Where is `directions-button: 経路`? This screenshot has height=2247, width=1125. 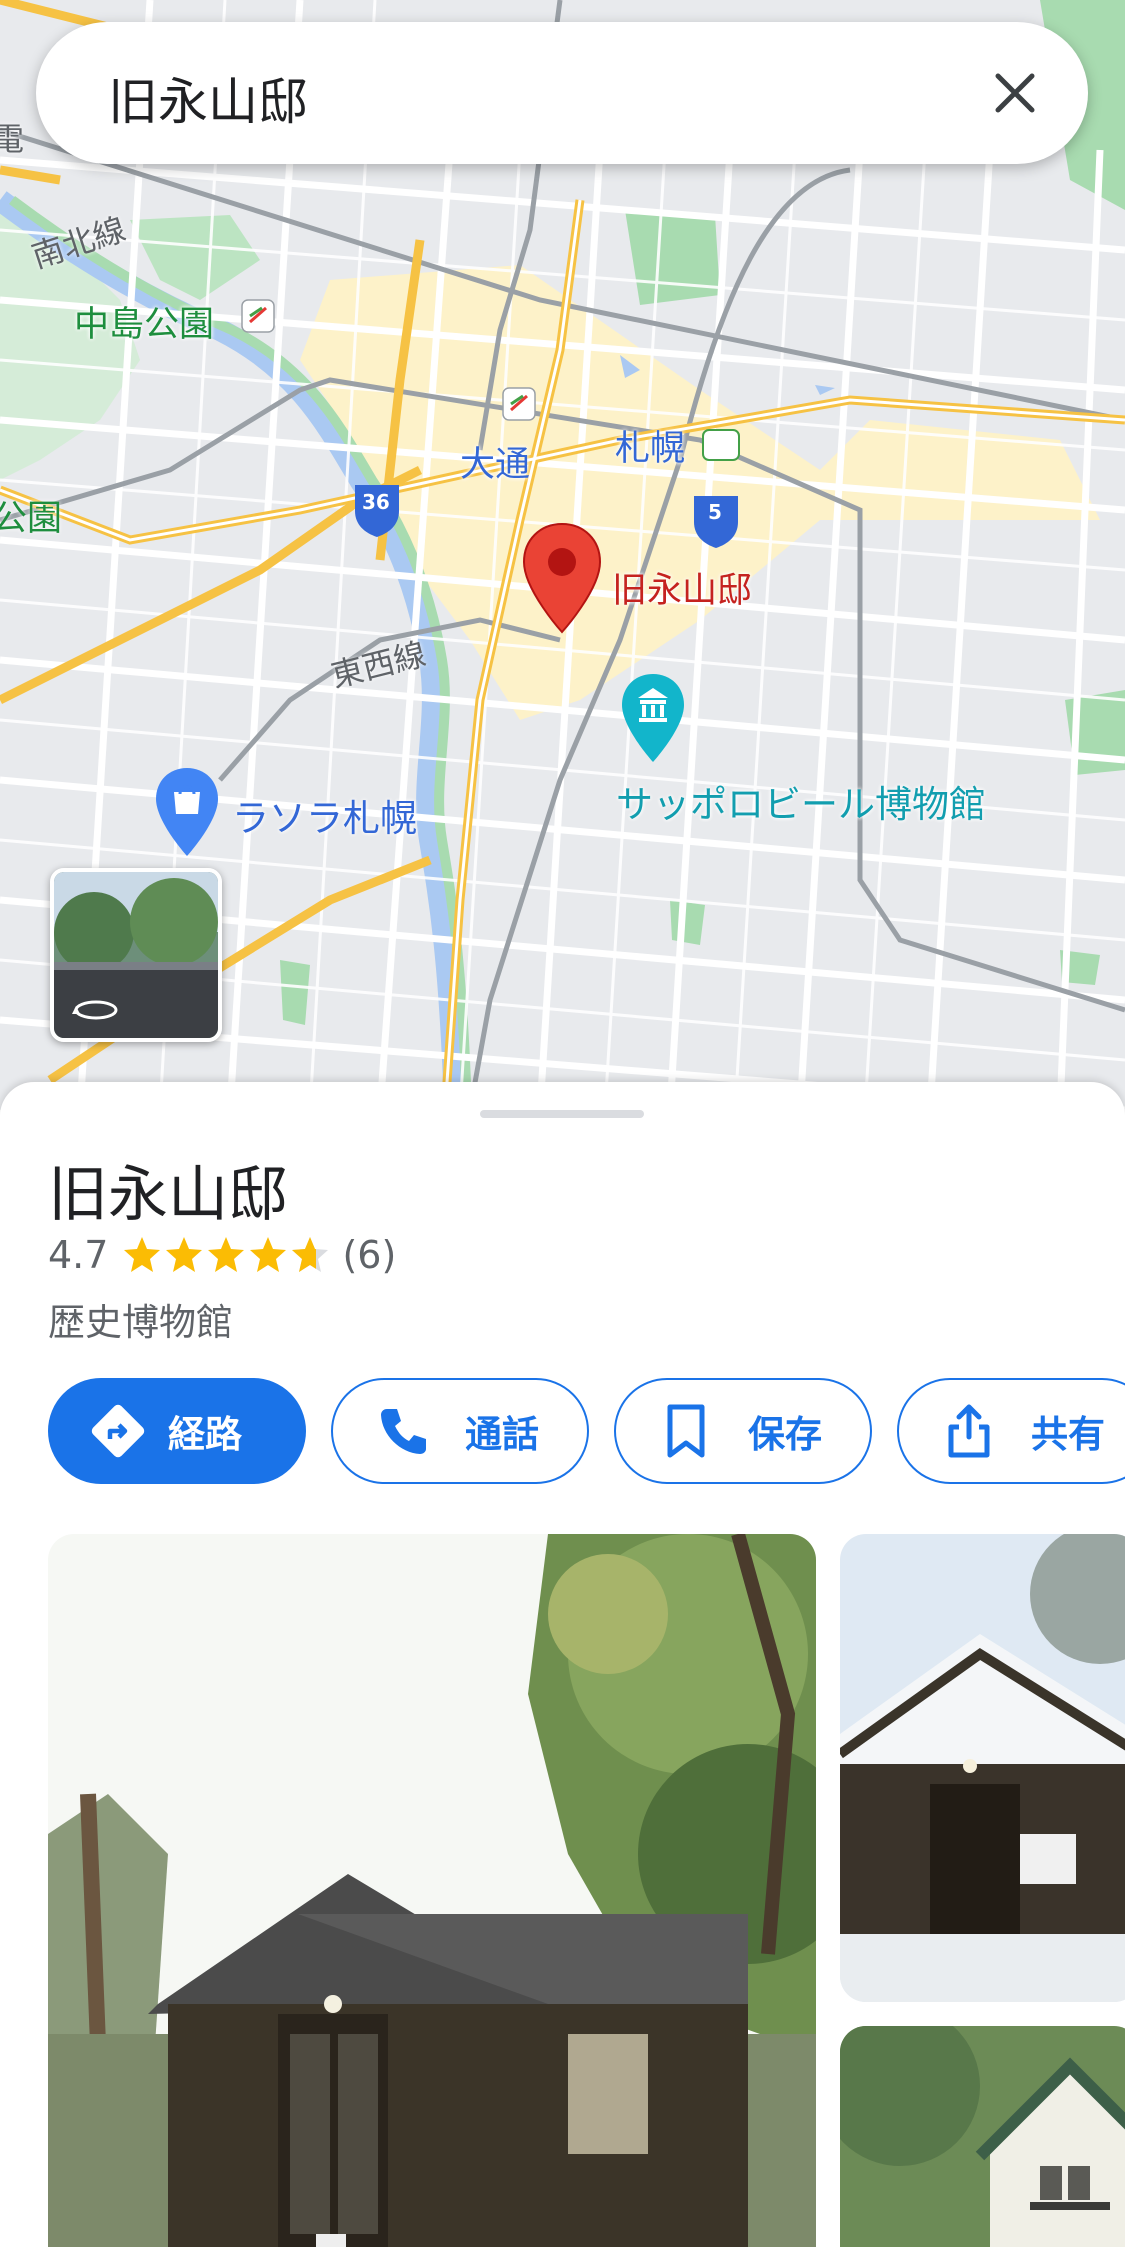
directions-button: 経路 is located at coordinates (177, 1431).